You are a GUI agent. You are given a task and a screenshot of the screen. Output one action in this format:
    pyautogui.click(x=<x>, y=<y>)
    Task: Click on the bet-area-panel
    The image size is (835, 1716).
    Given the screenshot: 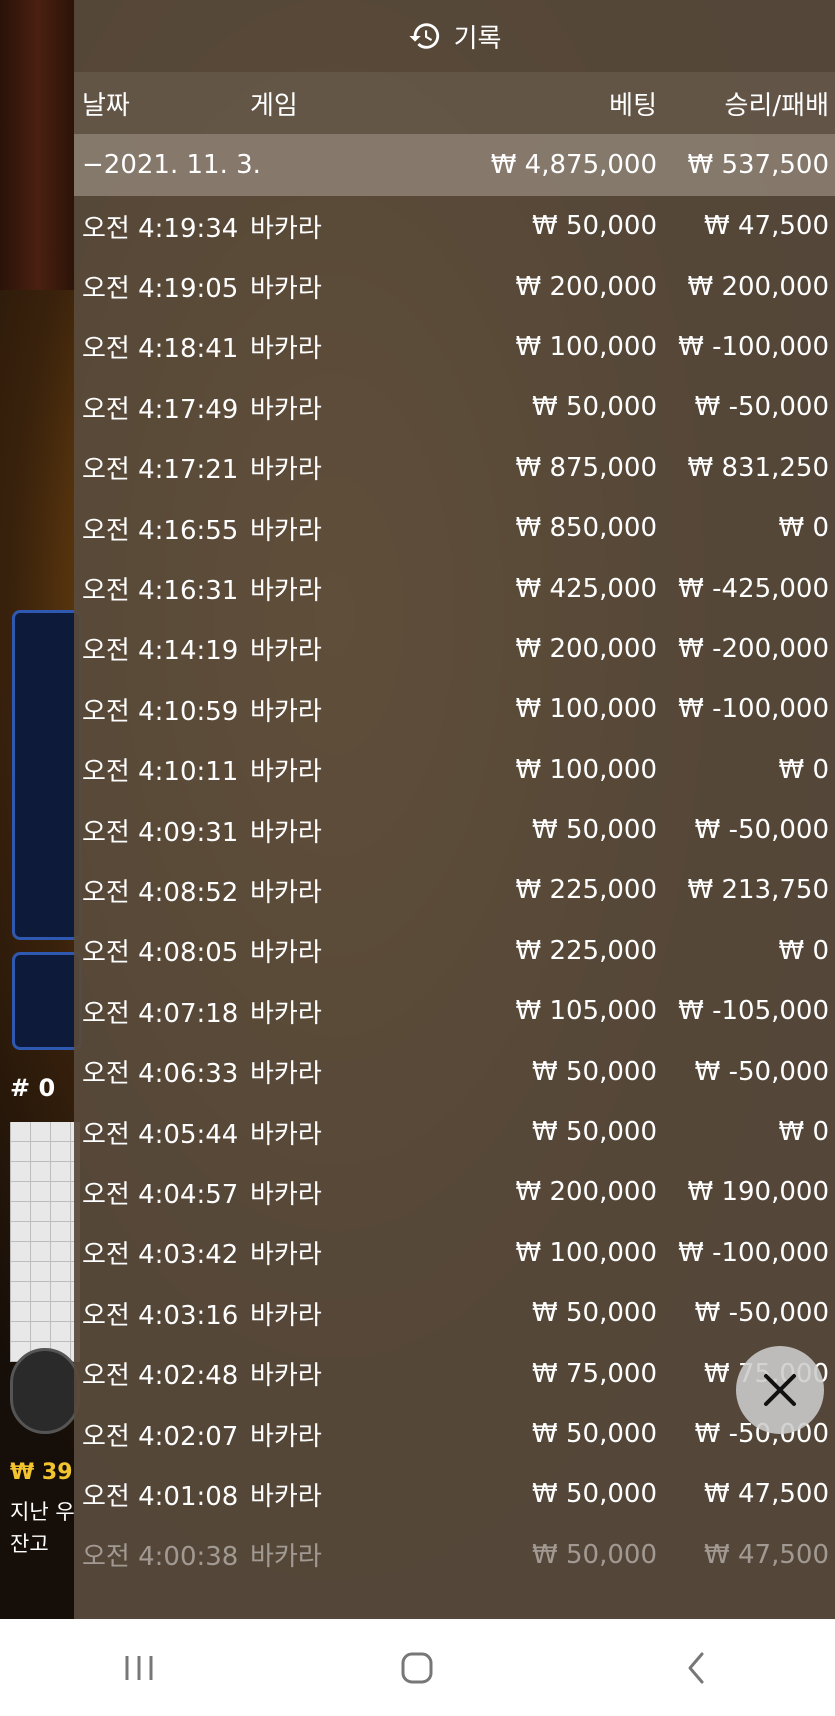 What is the action you would take?
    pyautogui.click(x=47, y=775)
    